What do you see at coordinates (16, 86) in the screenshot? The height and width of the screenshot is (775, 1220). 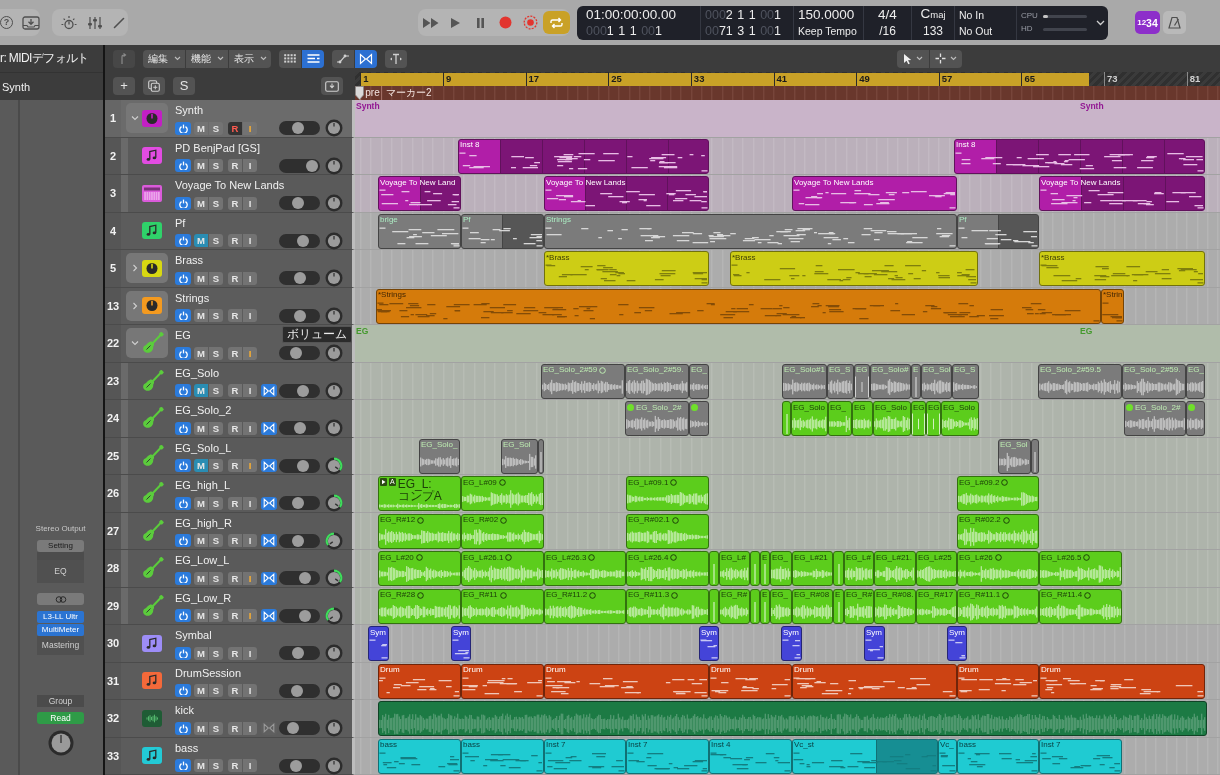 I see `inspector-track-name: Synth` at bounding box center [16, 86].